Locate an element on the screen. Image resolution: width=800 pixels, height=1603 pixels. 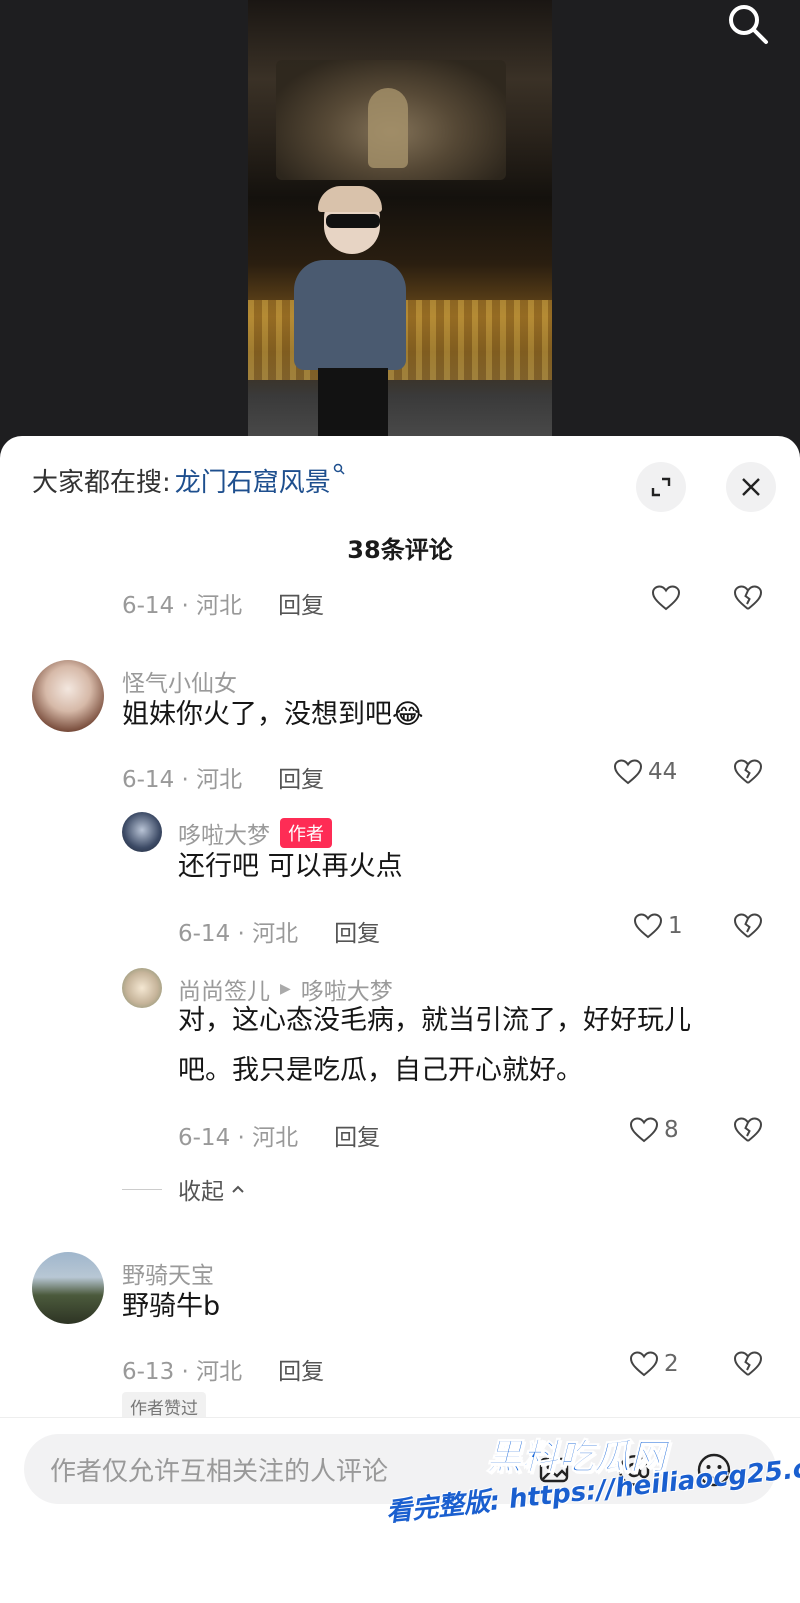
chevron-up-icon is located at coordinates (238, 1189).